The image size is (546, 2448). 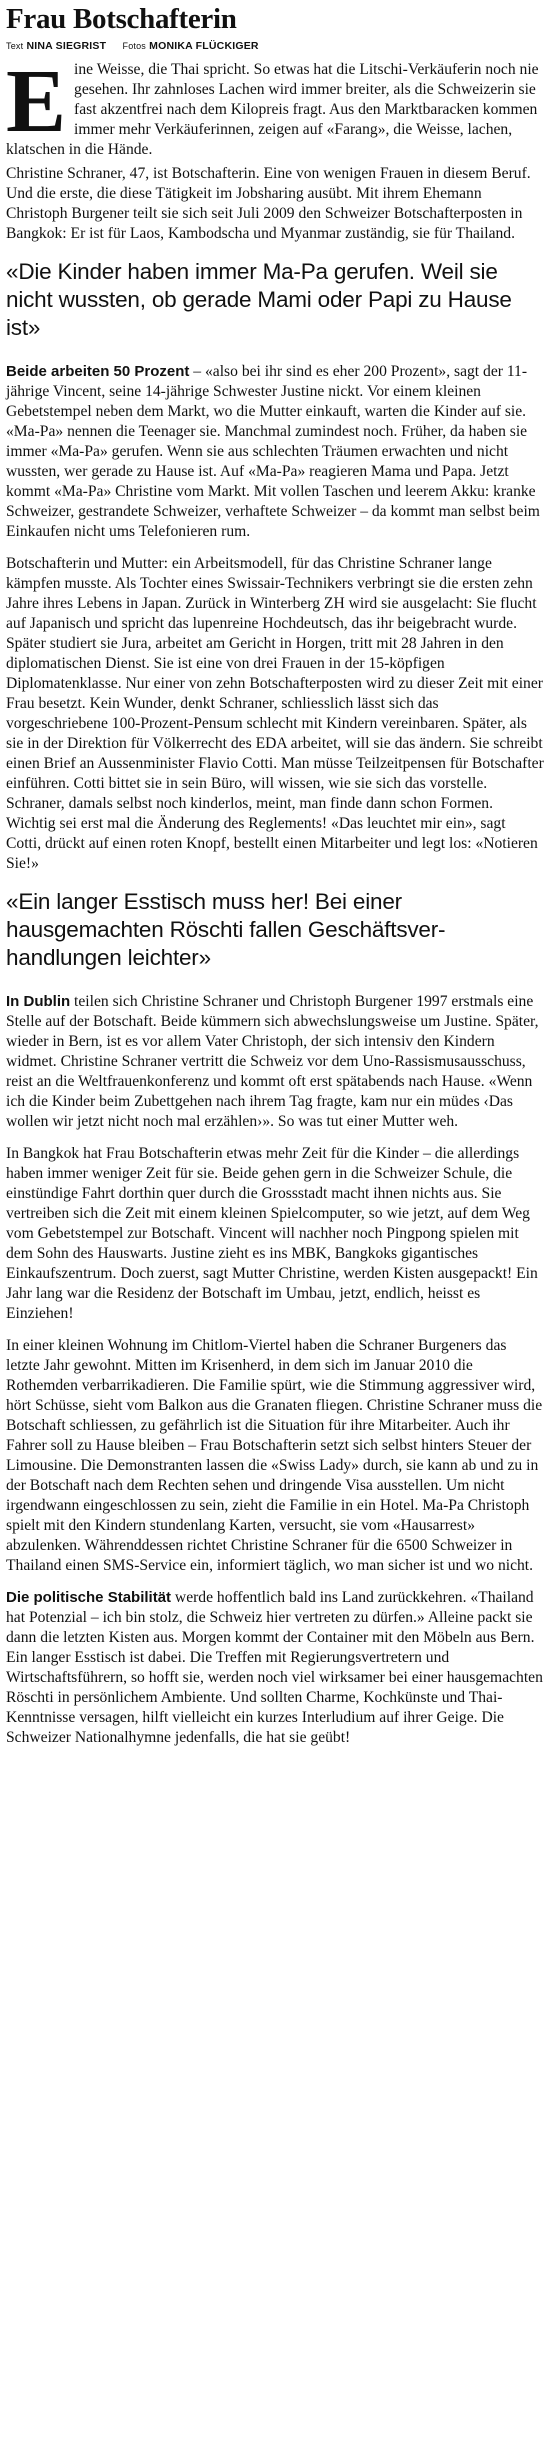 What do you see at coordinates (98, 371) in the screenshot?
I see `paragraph-2-lead: Beide arbeiten 50 Prozent` at bounding box center [98, 371].